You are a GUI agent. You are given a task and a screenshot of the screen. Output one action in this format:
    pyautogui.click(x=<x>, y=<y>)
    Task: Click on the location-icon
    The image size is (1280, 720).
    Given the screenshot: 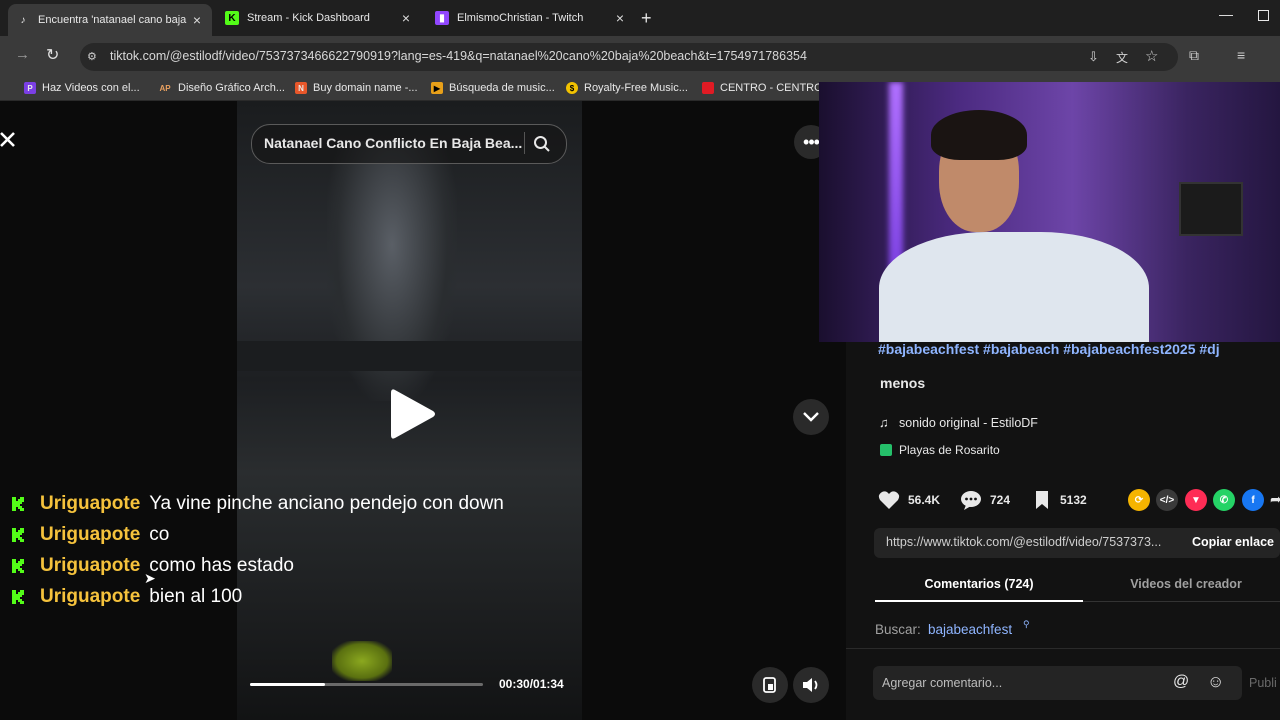 What is the action you would take?
    pyautogui.click(x=886, y=450)
    